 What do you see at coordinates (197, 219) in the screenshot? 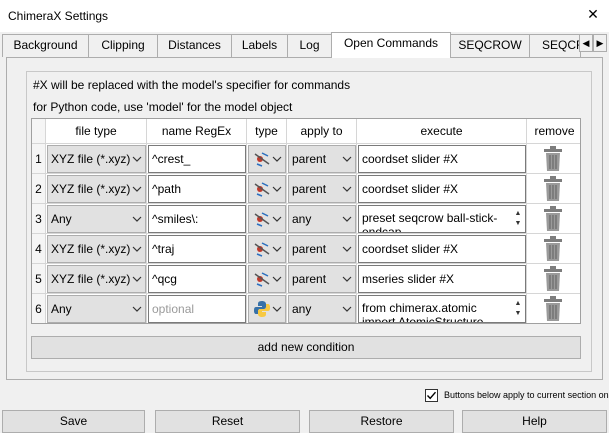
I see `name-regex-input: ^smiles\:` at bounding box center [197, 219].